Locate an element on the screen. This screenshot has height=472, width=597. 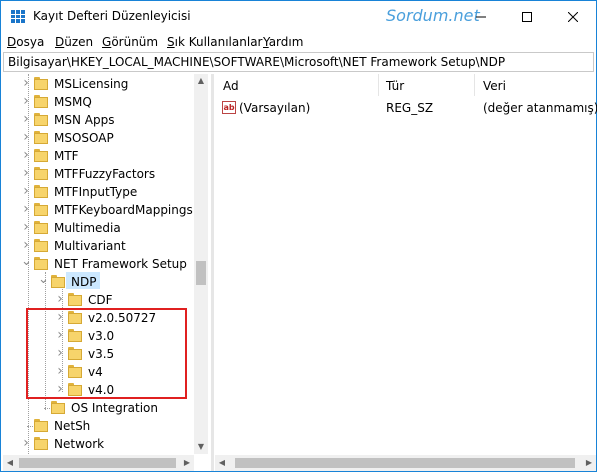
tree-item-label: MTF is located at coordinates (66, 156).